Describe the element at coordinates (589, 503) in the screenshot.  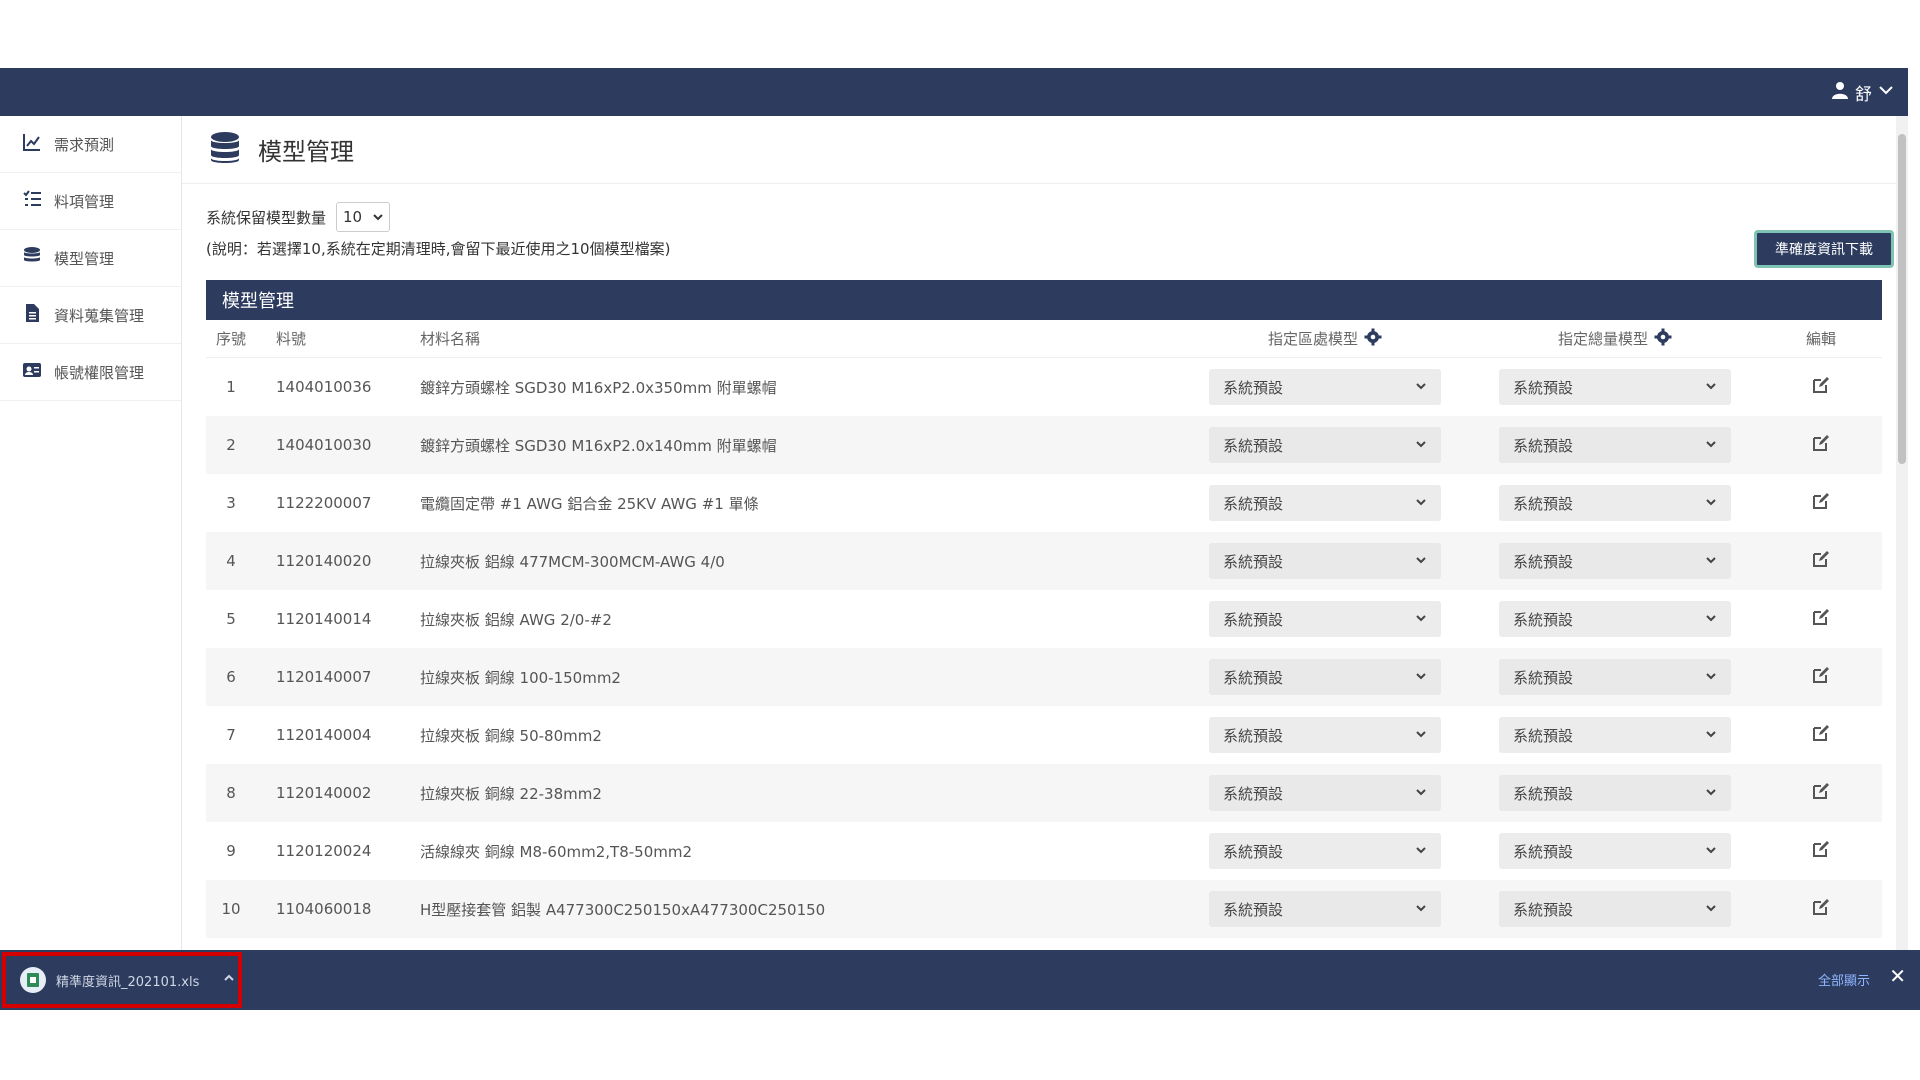
I see `row-name: 電纜固定帶 #1 AWG 鋁合金 25KV AWG #1 單條` at that location.